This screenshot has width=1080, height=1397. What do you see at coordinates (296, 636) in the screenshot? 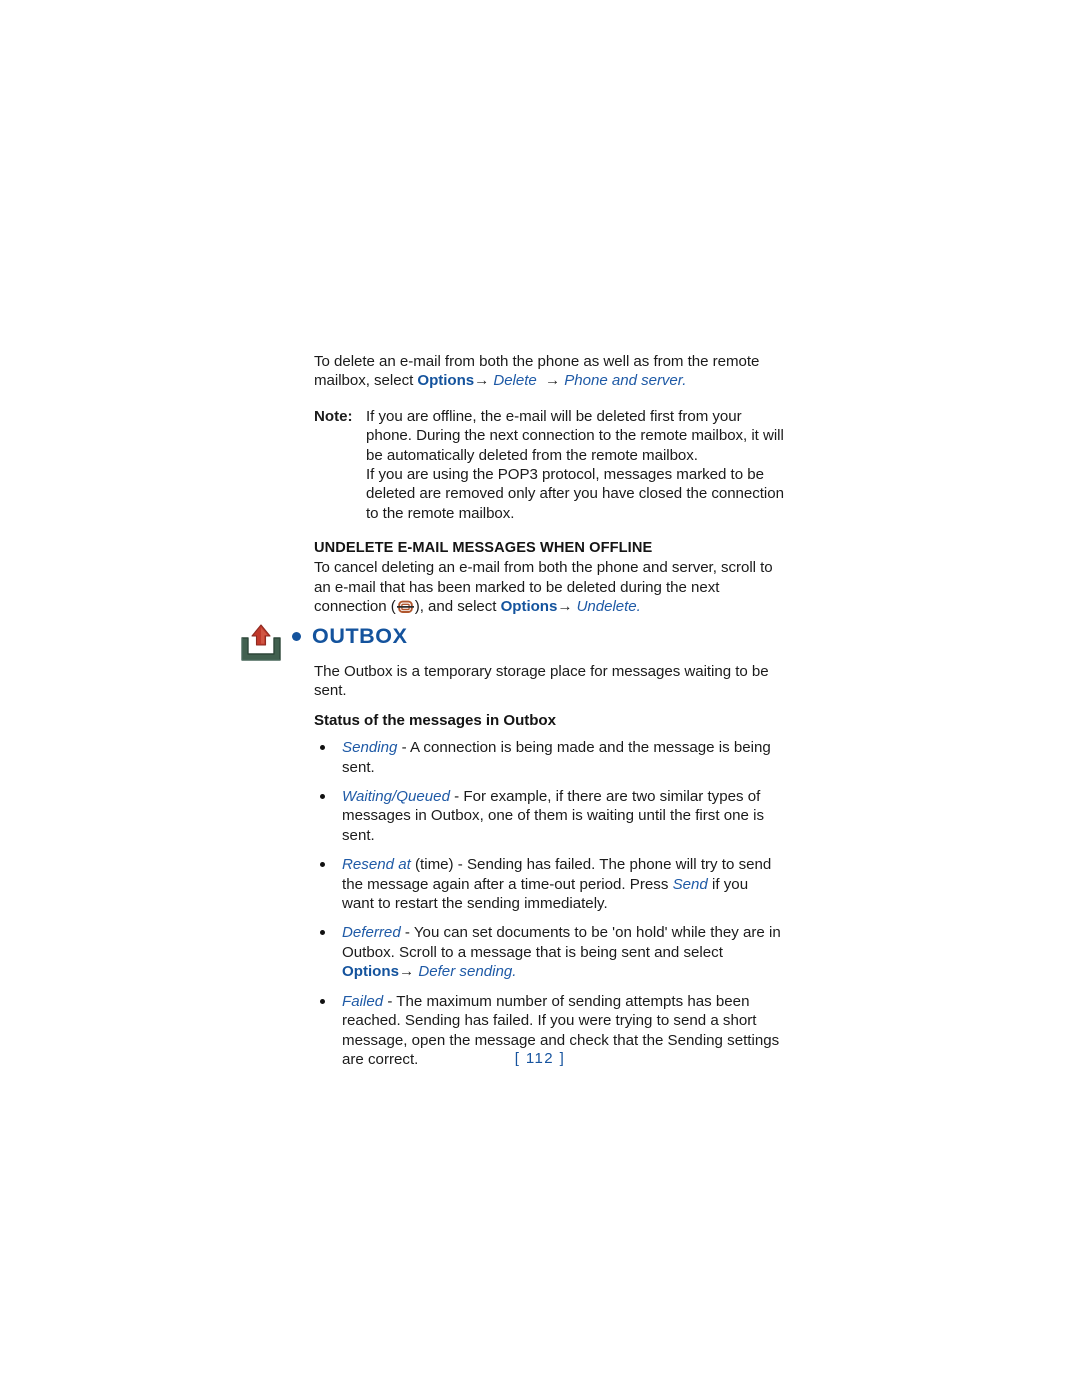
I see `heading-bullet-icon` at bounding box center [296, 636].